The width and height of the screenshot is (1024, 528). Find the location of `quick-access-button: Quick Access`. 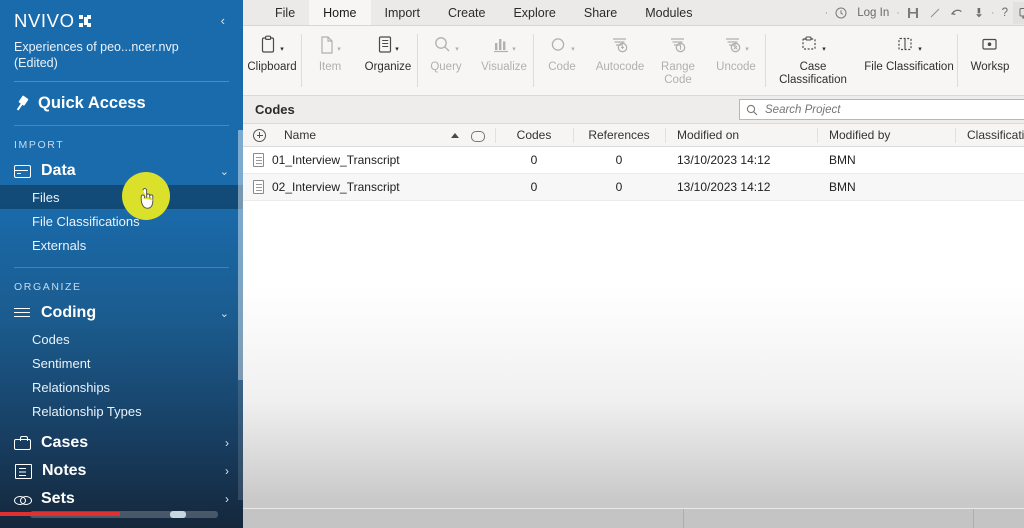

quick-access-button: Quick Access is located at coordinates (121, 103).